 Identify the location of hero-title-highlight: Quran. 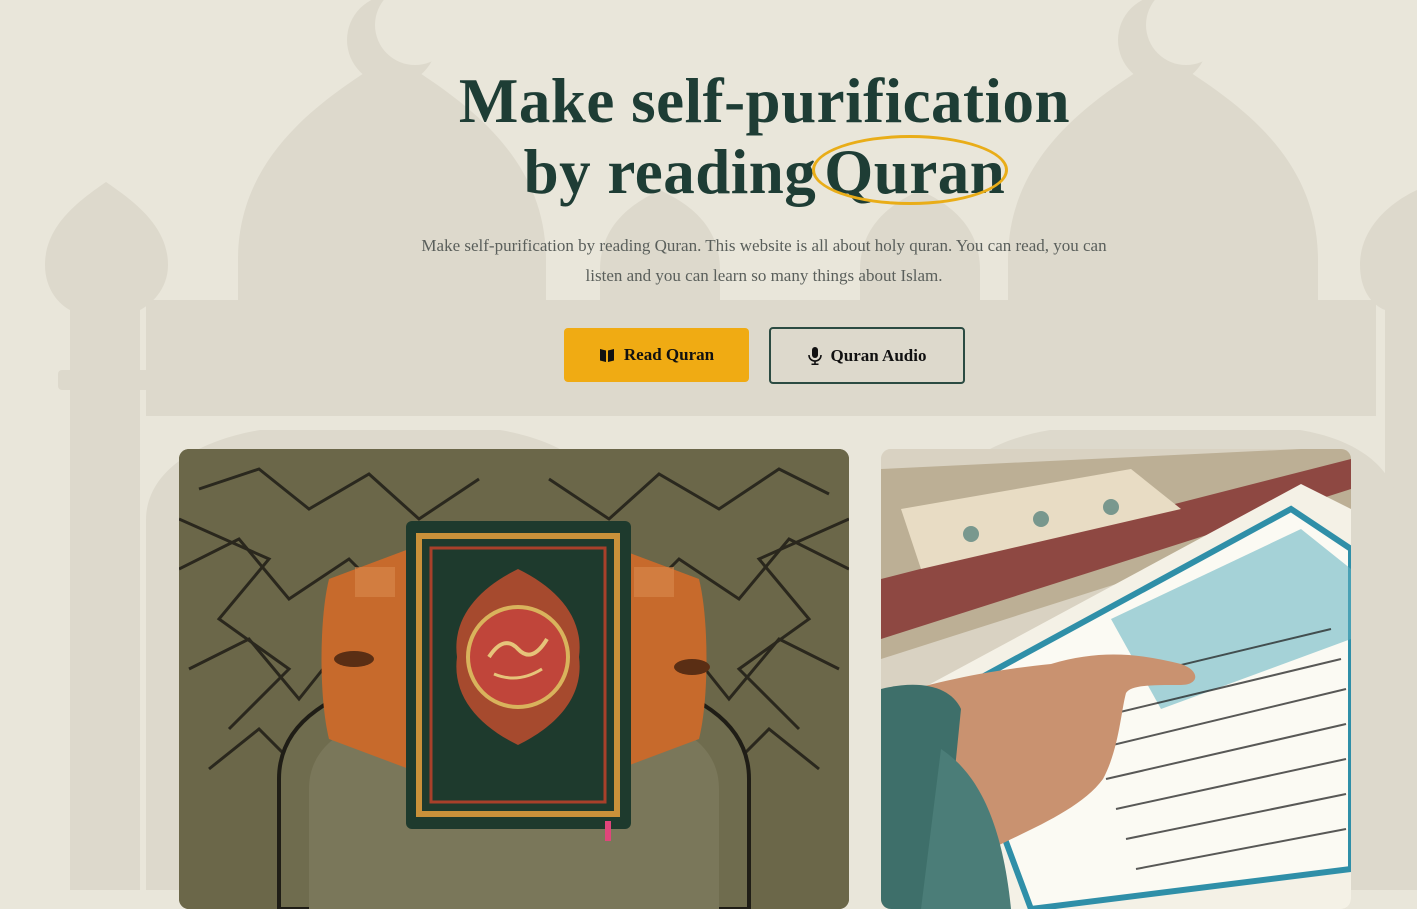
(910, 171).